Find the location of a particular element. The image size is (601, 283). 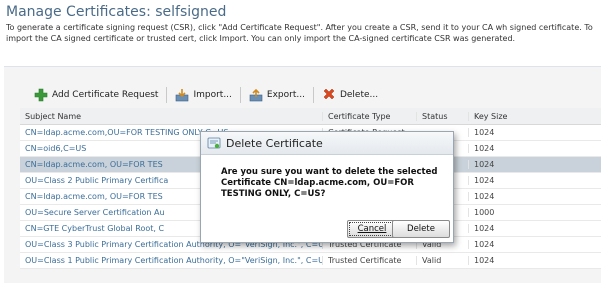

import-icon is located at coordinates (182, 95).